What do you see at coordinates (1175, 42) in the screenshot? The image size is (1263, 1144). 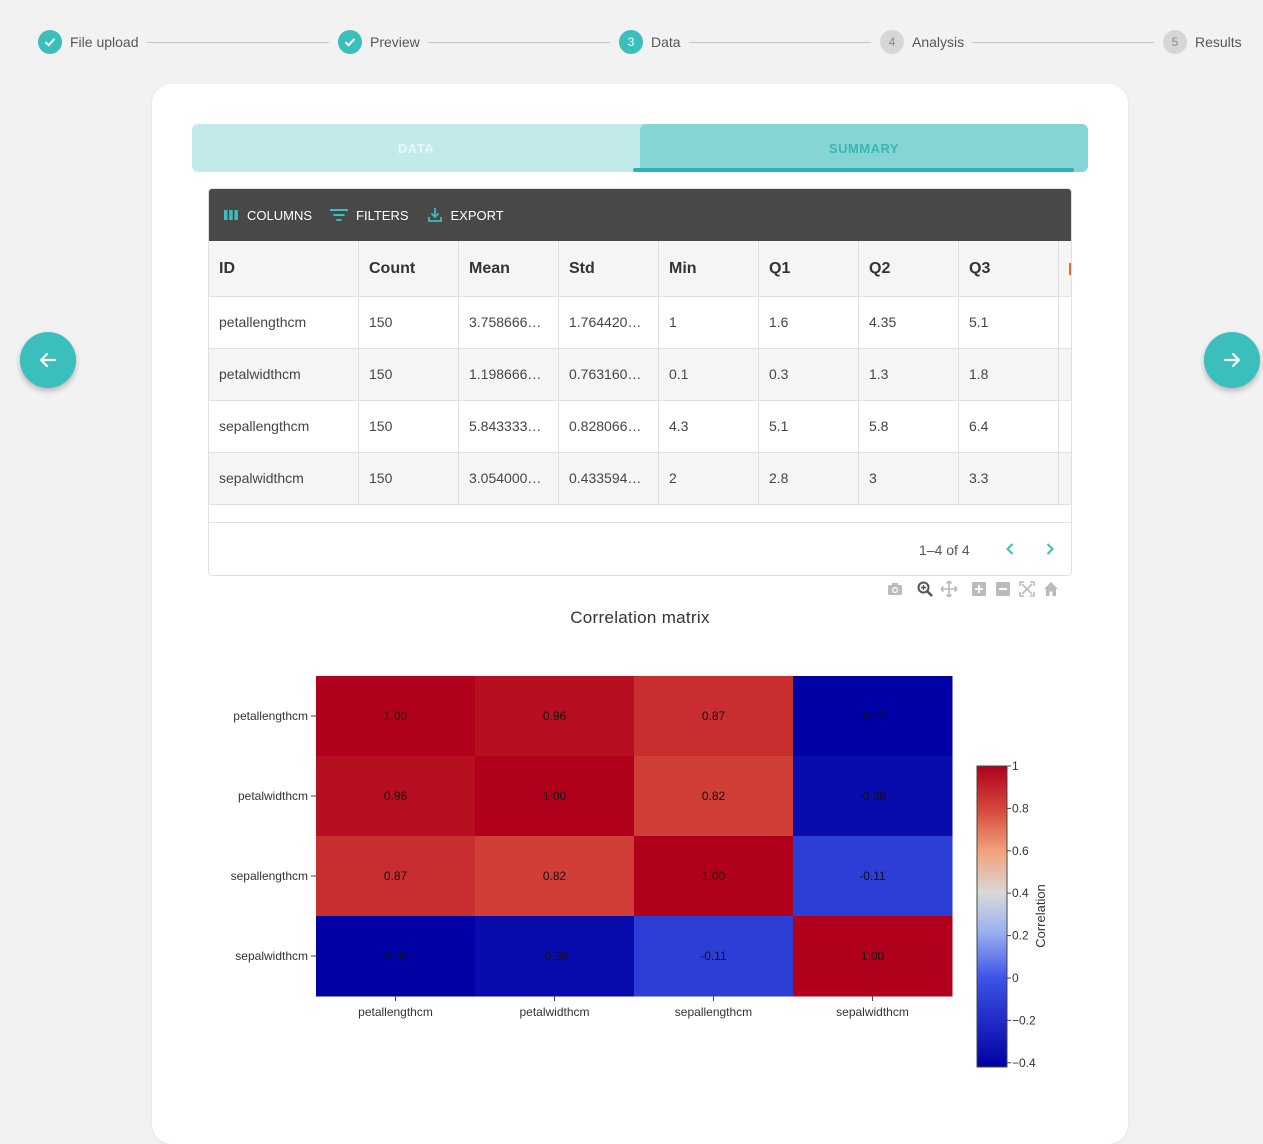 I see `step-number: 5` at bounding box center [1175, 42].